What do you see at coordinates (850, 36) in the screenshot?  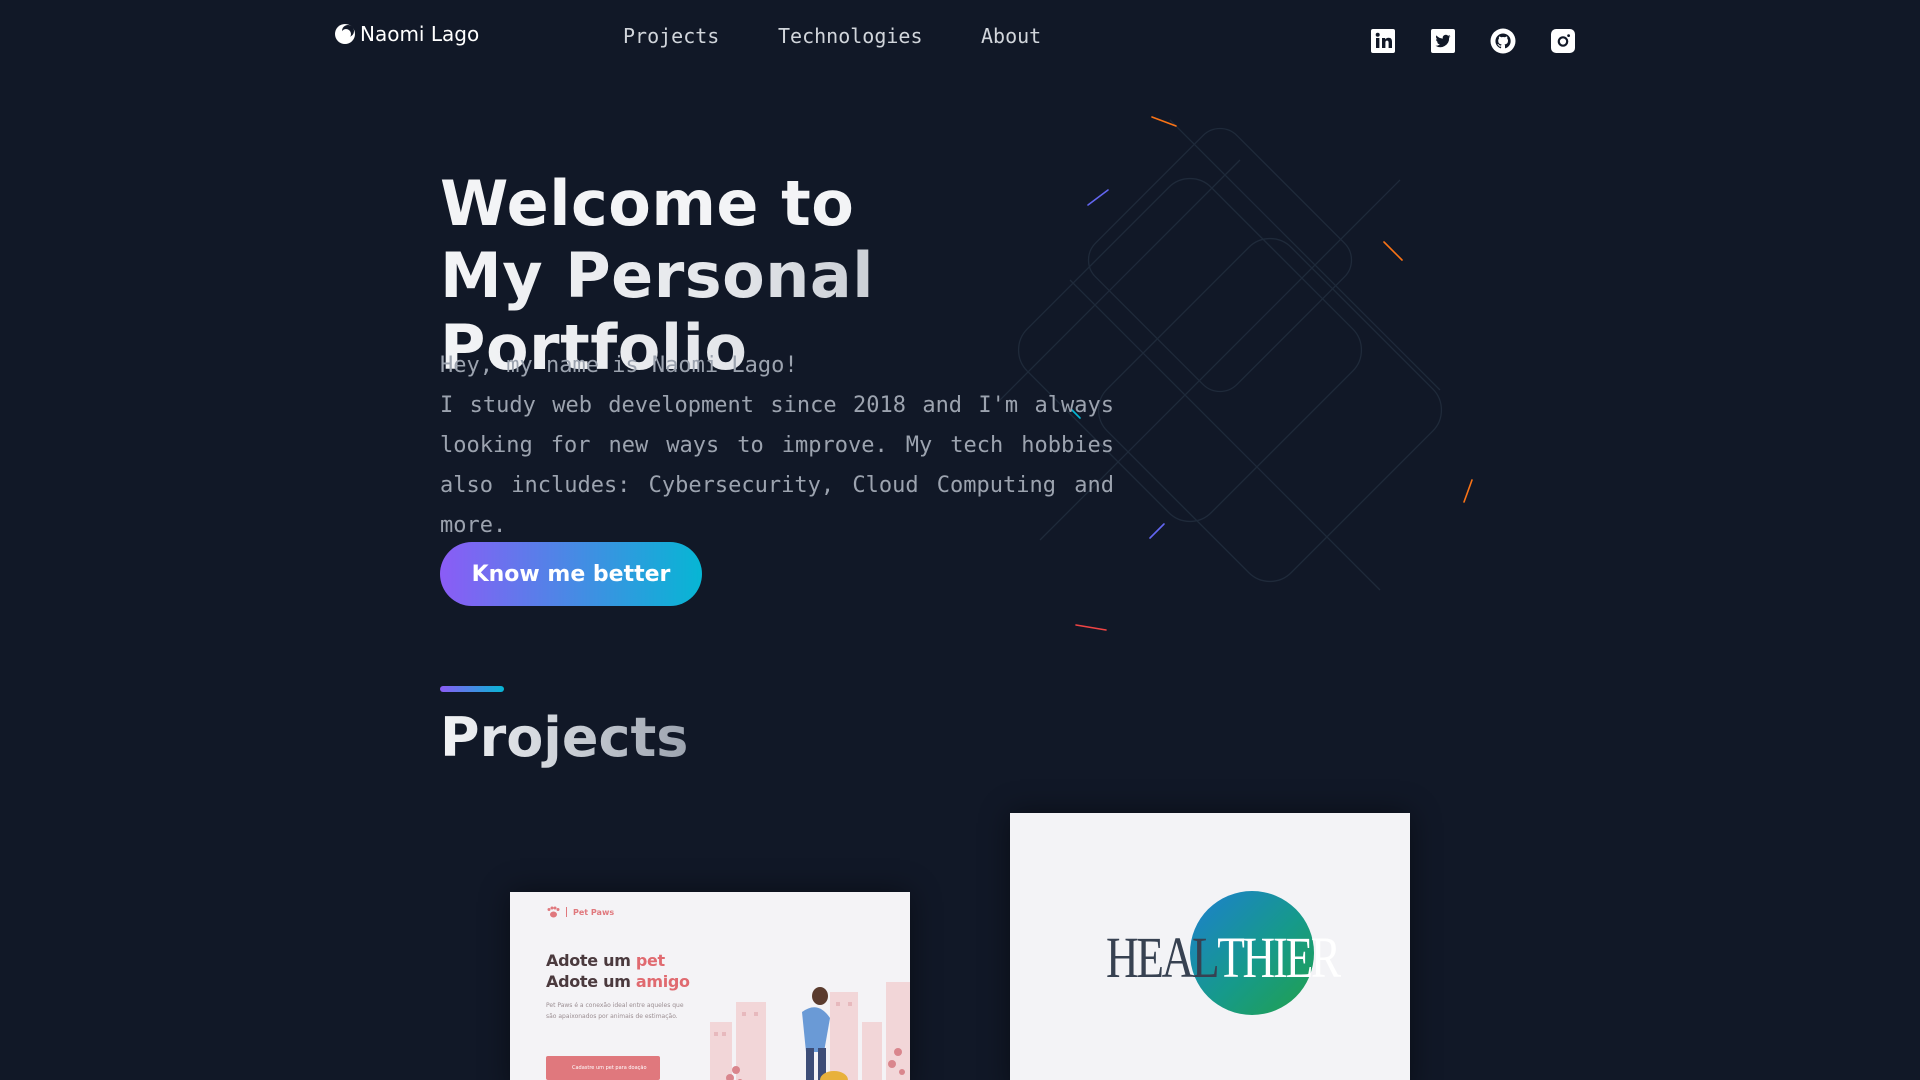 I see `nav-technologies: Technologies` at bounding box center [850, 36].